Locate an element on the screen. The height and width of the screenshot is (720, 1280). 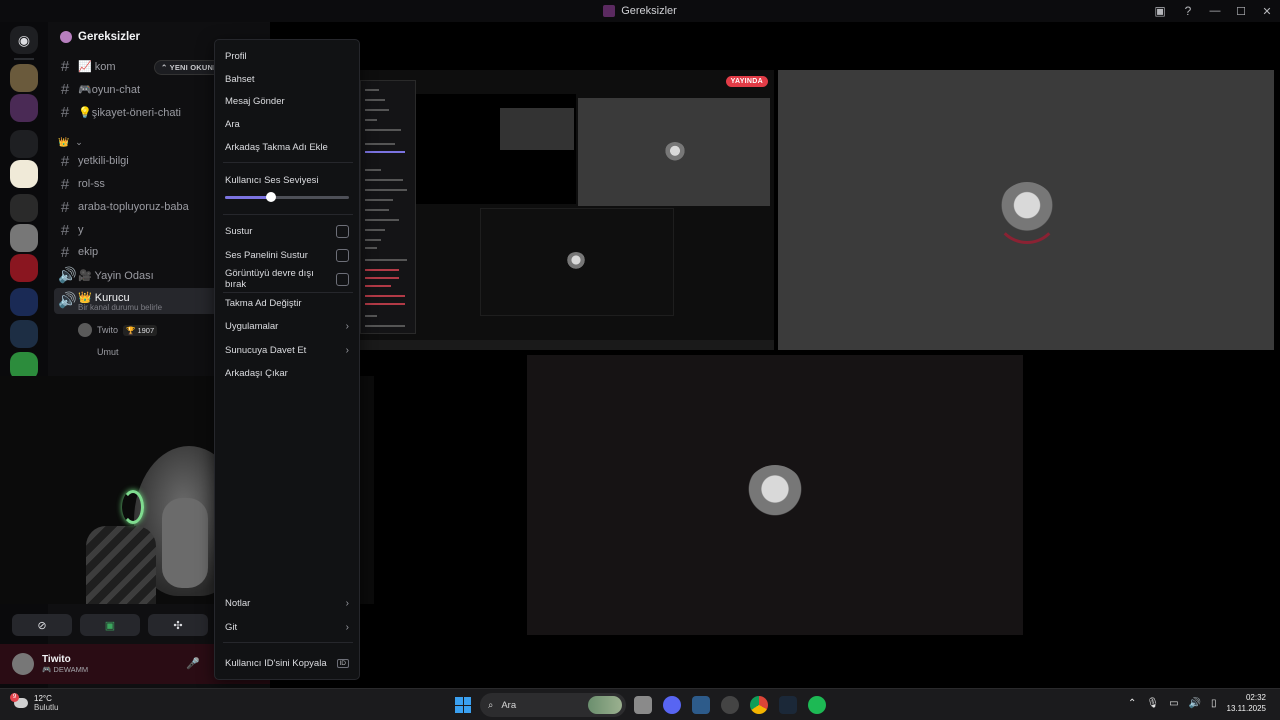
channel-item: # rol-ss is located at coordinates (81, 184).